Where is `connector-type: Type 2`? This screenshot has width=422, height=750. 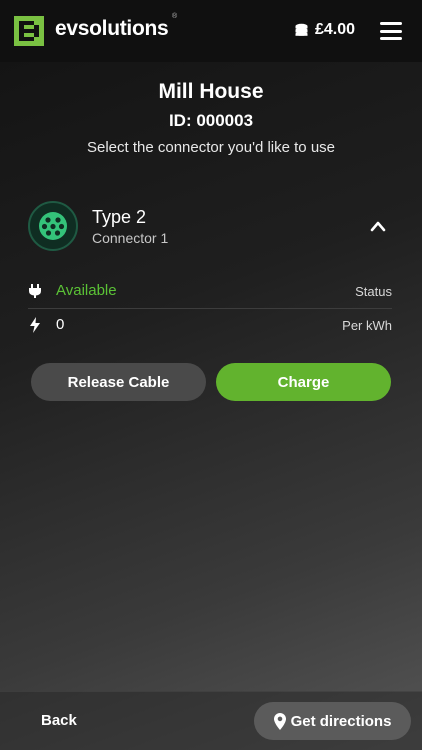 connector-type: Type 2 is located at coordinates (119, 217).